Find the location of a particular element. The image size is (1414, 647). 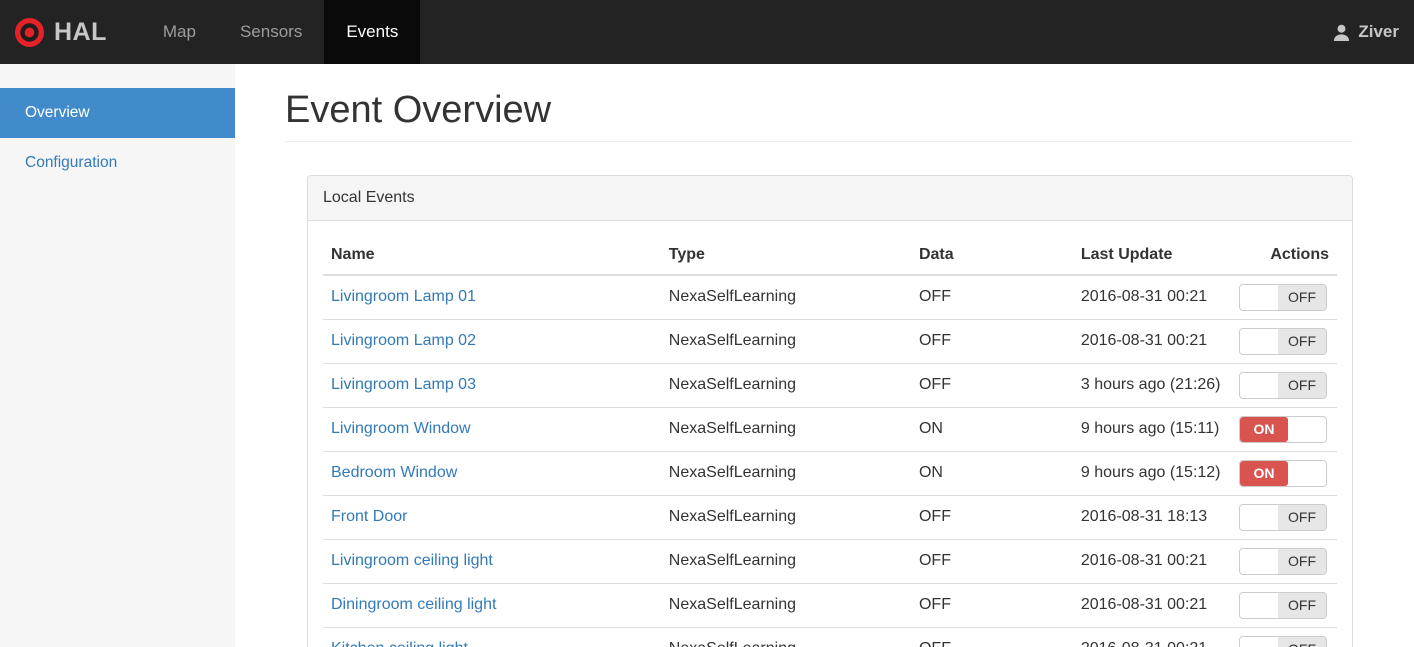

page-header: Event Overview is located at coordinates (819, 115).